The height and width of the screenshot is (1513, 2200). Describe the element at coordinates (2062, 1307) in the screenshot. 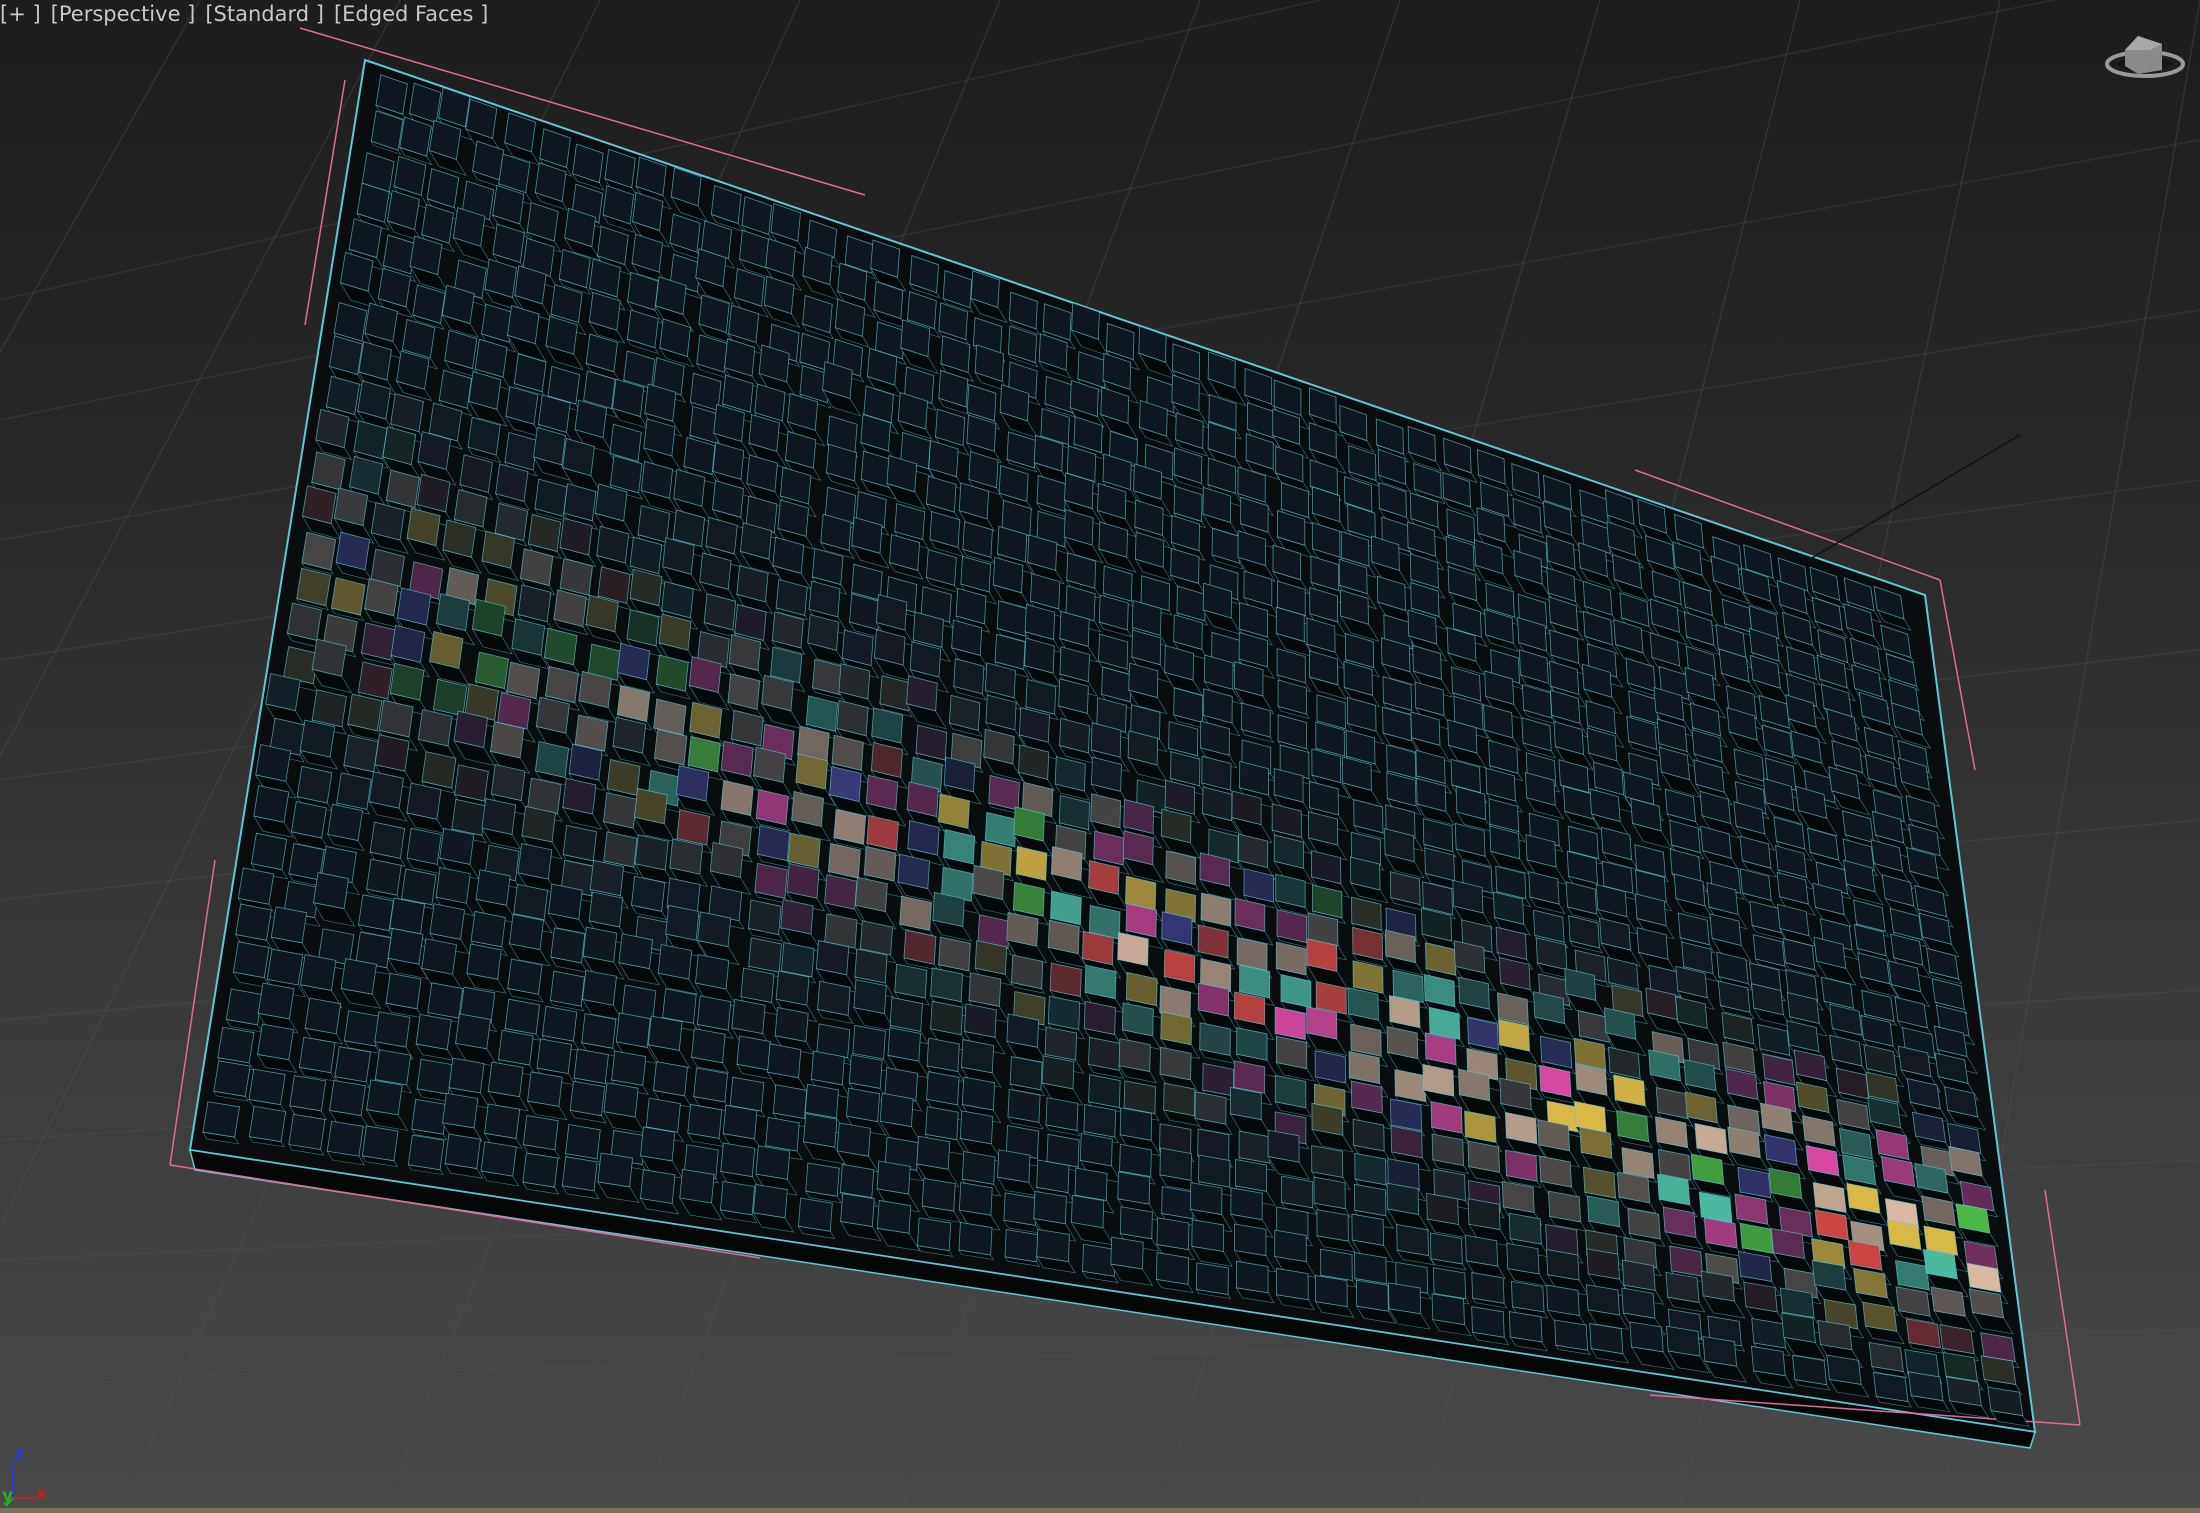

I see `bounding-box-bracket` at that location.